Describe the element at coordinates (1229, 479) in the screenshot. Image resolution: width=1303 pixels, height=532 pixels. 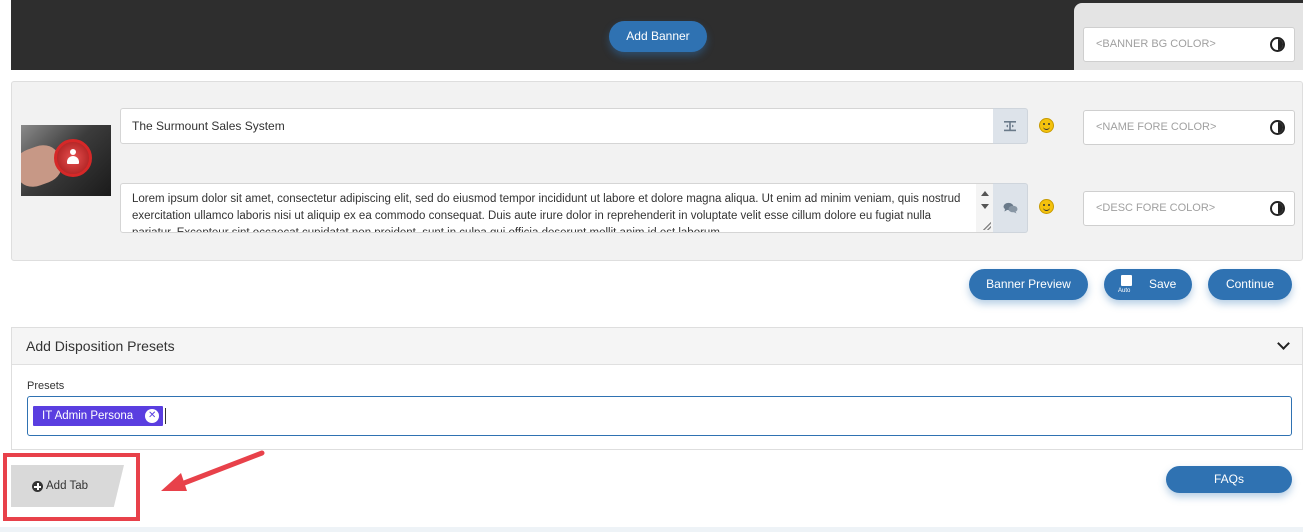
I see `faqs-button: FAQs` at that location.